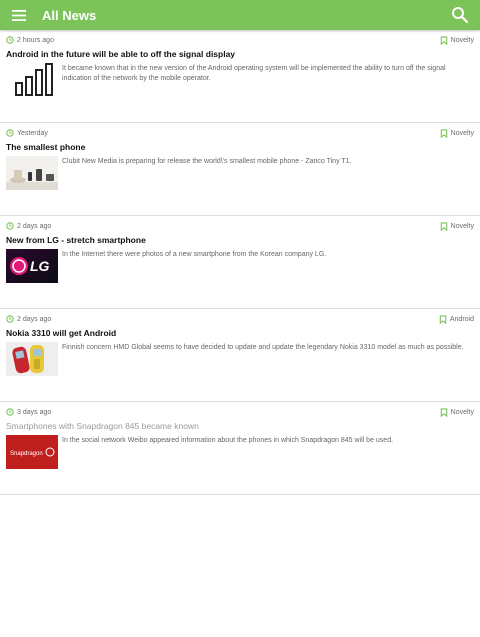 This screenshot has height=637, width=480. Describe the element at coordinates (35, 40) in the screenshot. I see `news-time: 2 hours ago` at that location.